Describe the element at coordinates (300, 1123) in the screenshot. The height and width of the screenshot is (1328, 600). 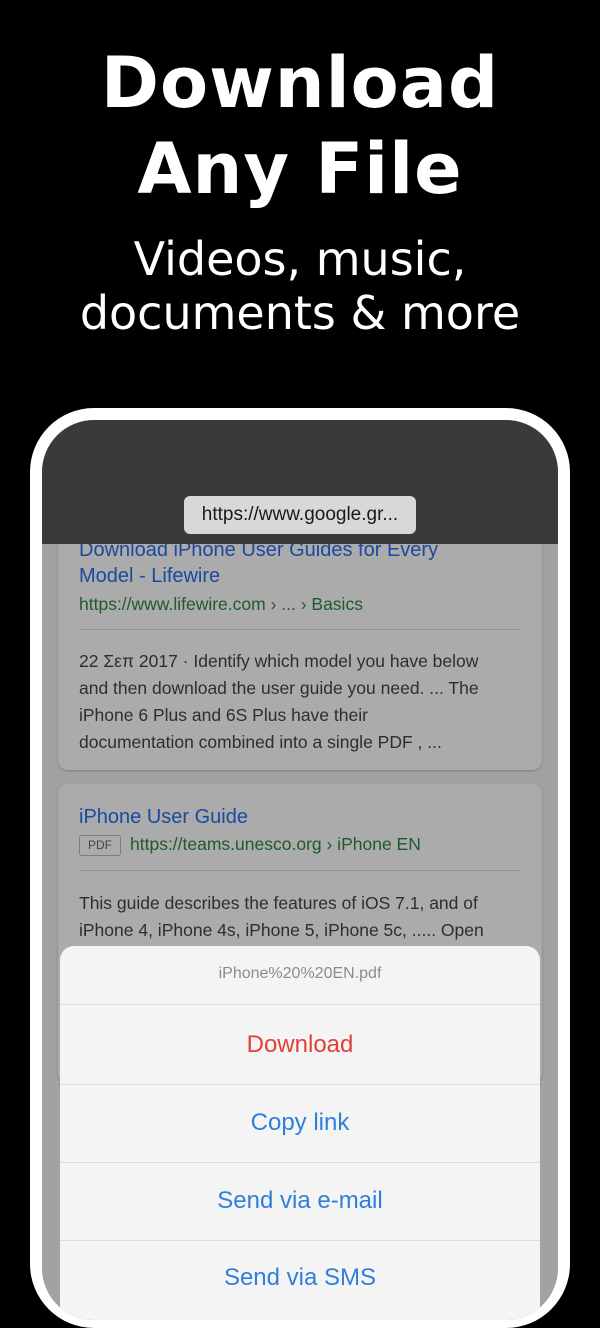
I see `copy-link-button: Copy link` at that location.